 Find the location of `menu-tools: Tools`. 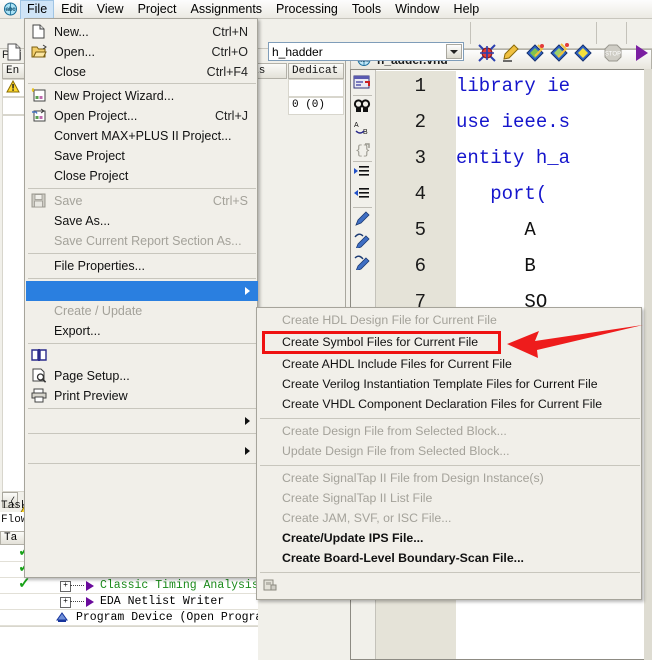

menu-tools: Tools is located at coordinates (366, 9).